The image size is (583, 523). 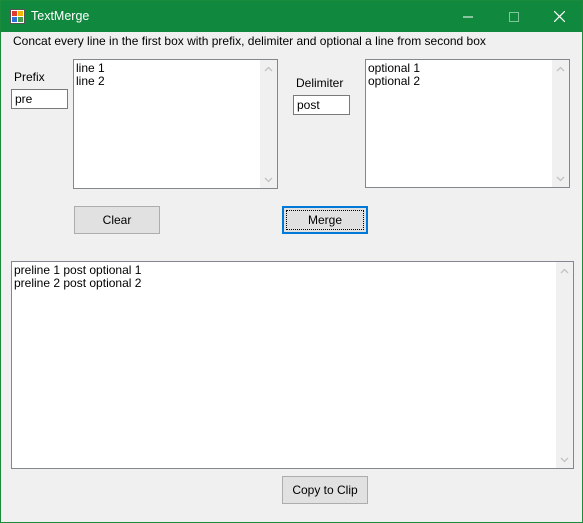 I want to click on delimiter-input: post, so click(x=321, y=105).